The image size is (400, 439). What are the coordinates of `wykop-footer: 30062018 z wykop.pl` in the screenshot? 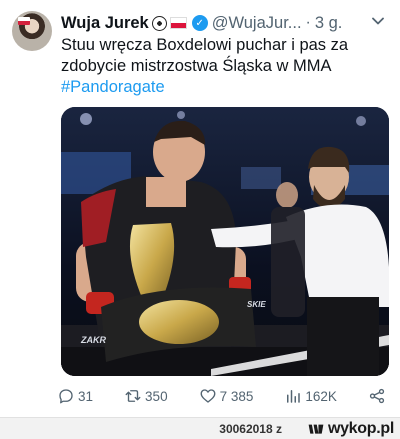 It's located at (200, 428).